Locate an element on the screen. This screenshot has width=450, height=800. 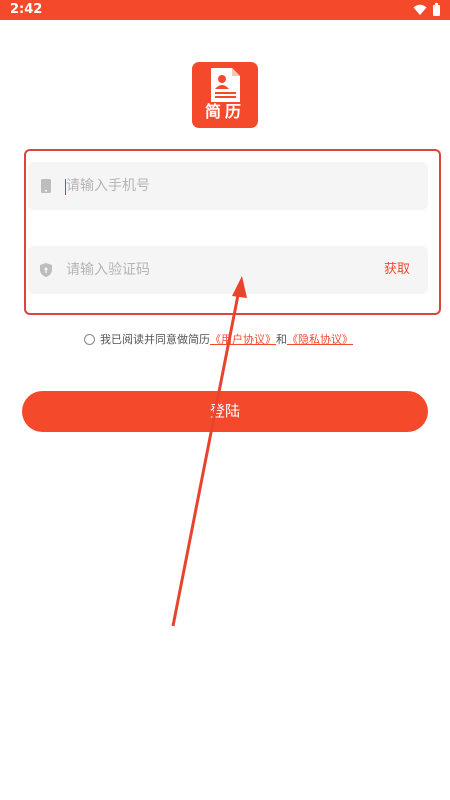
status-time: 2:42 is located at coordinates (26, 9).